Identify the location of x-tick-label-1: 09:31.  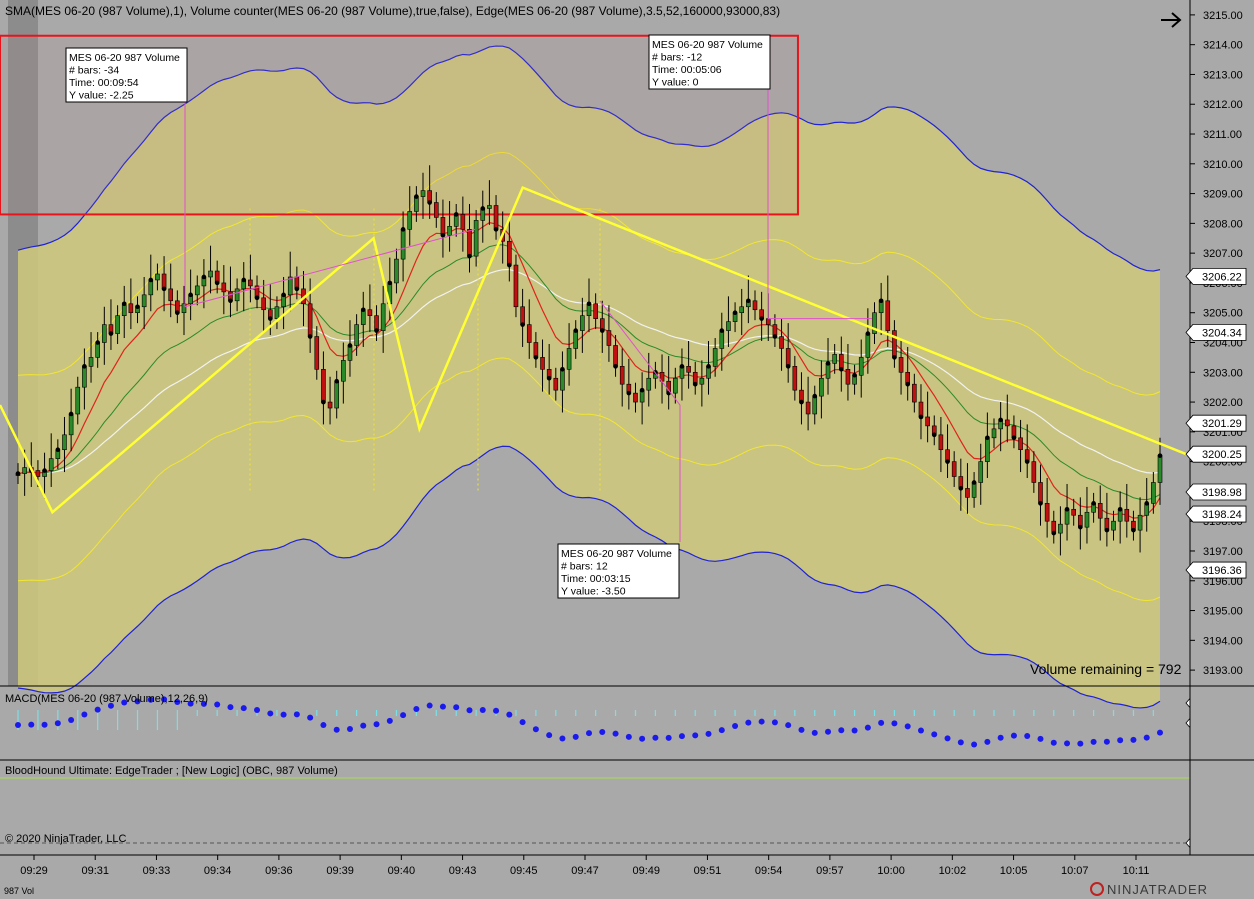
(95, 871).